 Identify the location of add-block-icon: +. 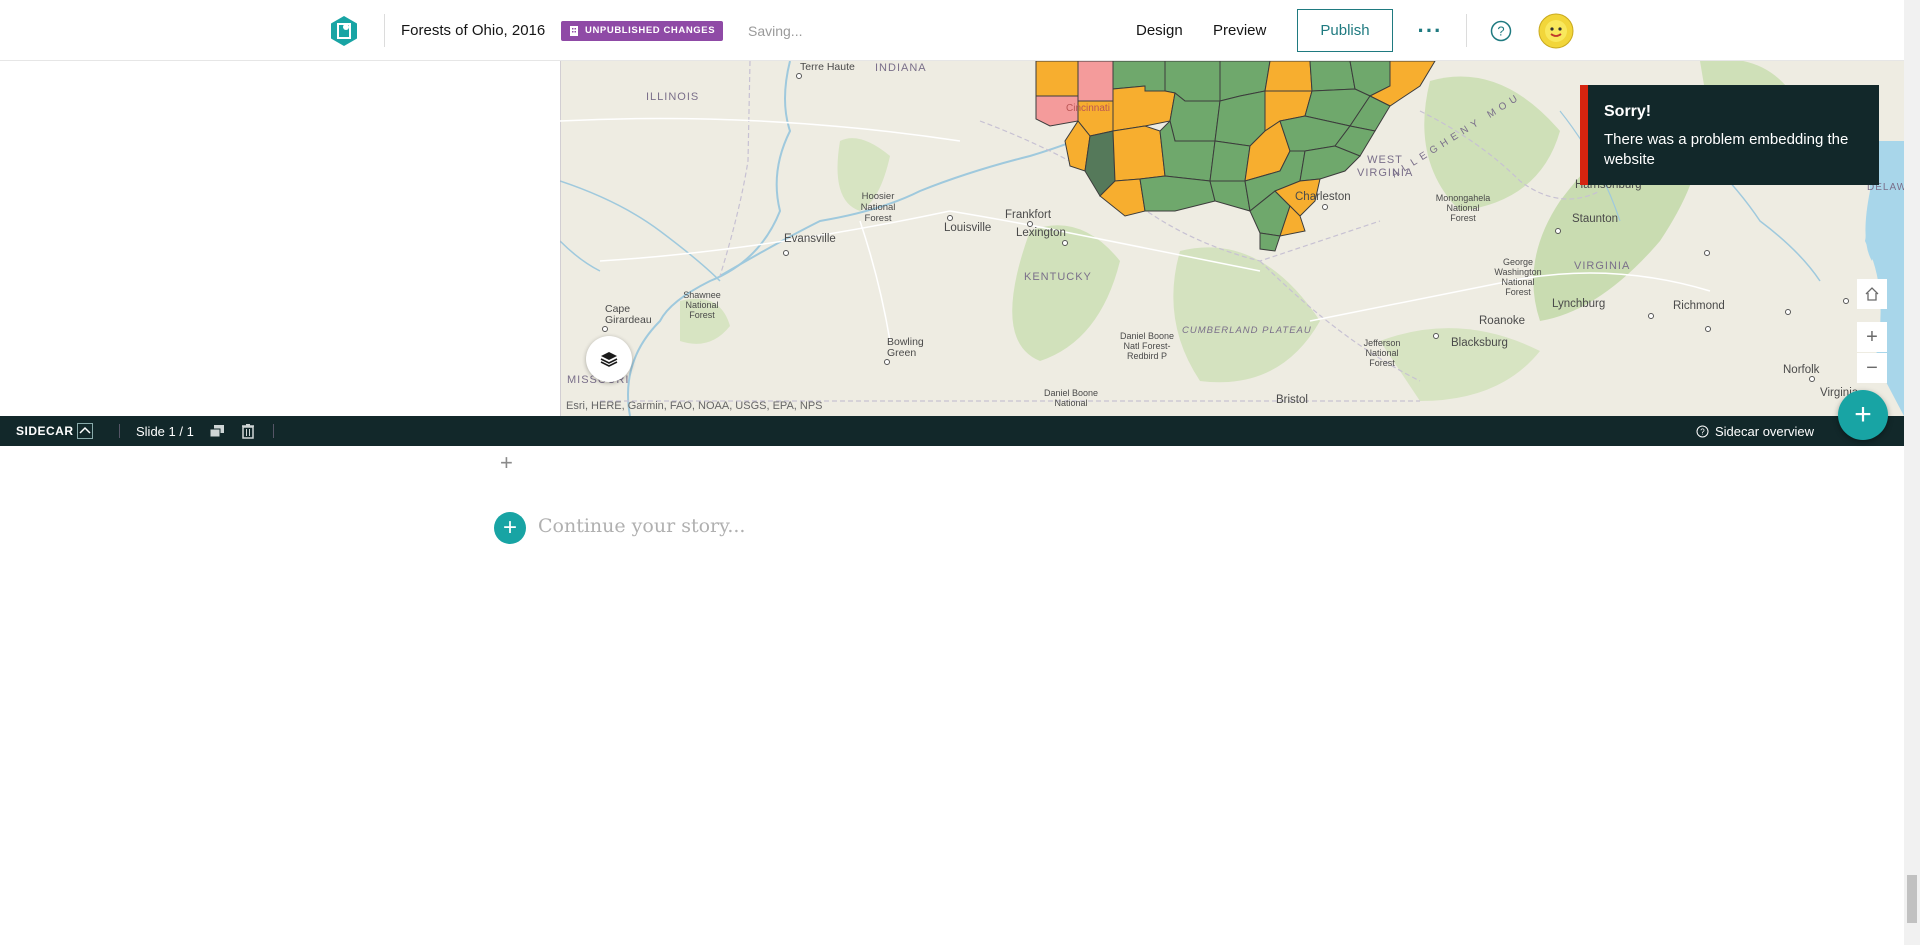
(506, 463).